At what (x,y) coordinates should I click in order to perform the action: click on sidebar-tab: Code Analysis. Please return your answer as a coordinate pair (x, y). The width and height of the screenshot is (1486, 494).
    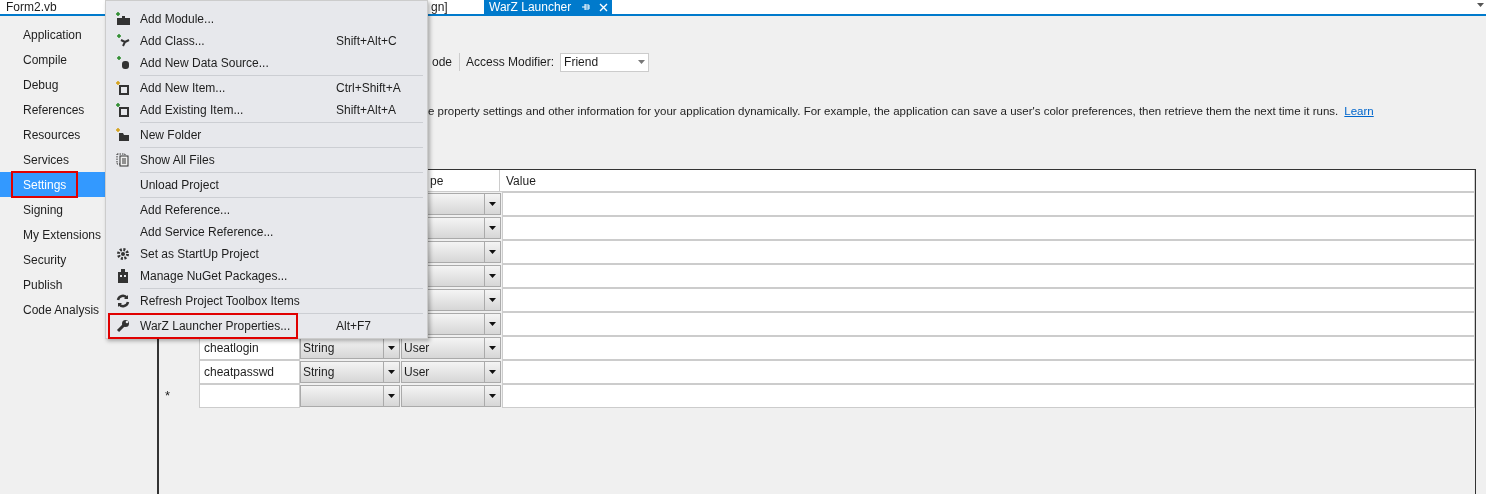
    Looking at the image, I should click on (61, 309).